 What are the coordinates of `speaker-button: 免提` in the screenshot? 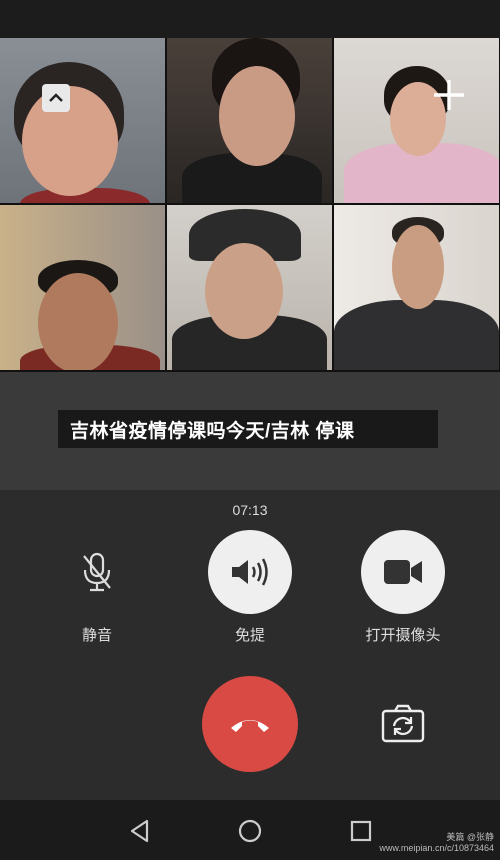 It's located at (250, 587).